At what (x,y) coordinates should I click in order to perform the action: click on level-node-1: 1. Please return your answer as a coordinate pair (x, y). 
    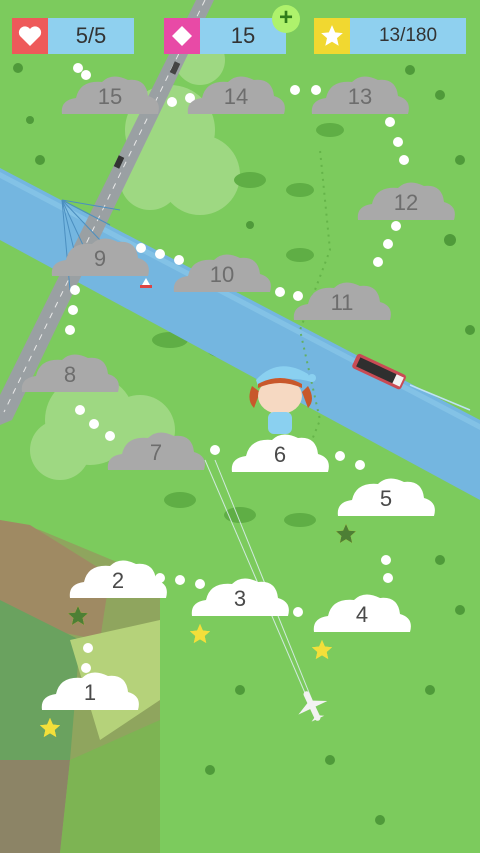
    Looking at the image, I should click on (90, 702).